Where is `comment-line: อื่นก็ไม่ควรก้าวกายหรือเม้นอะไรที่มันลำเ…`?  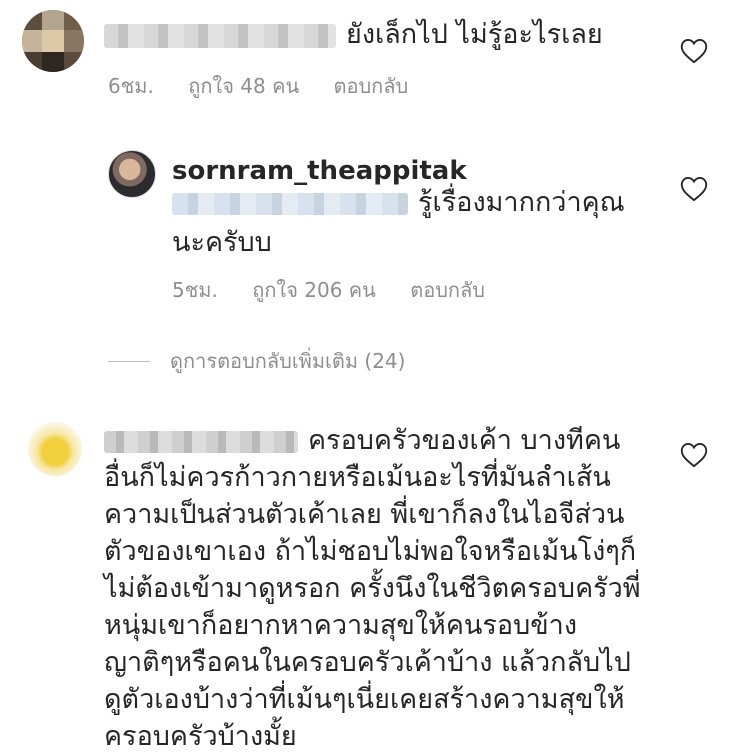
comment-line: อื่นก็ไม่ควรก้าวกายหรือเม้นอะไรที่มันลำเ… is located at coordinates (357, 477).